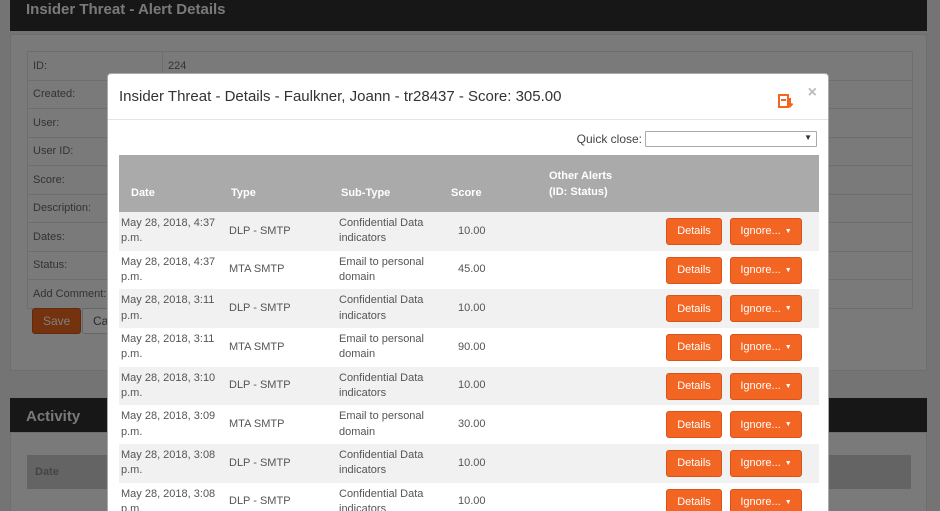  I want to click on column-header-type: Type, so click(274, 183).